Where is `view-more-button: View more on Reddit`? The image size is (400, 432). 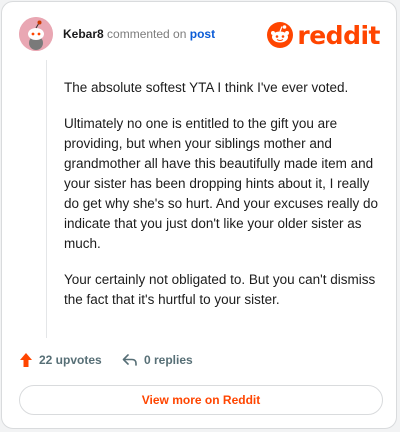
view-more-button: View more on Reddit is located at coordinates (201, 400).